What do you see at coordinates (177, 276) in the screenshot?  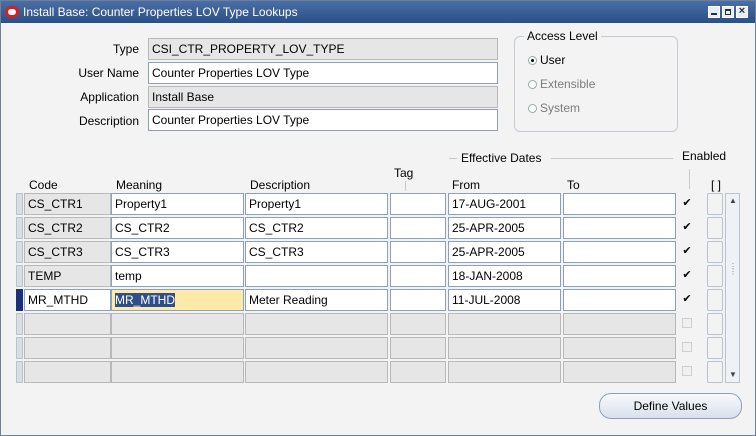 I see `cell-meaning: temp` at bounding box center [177, 276].